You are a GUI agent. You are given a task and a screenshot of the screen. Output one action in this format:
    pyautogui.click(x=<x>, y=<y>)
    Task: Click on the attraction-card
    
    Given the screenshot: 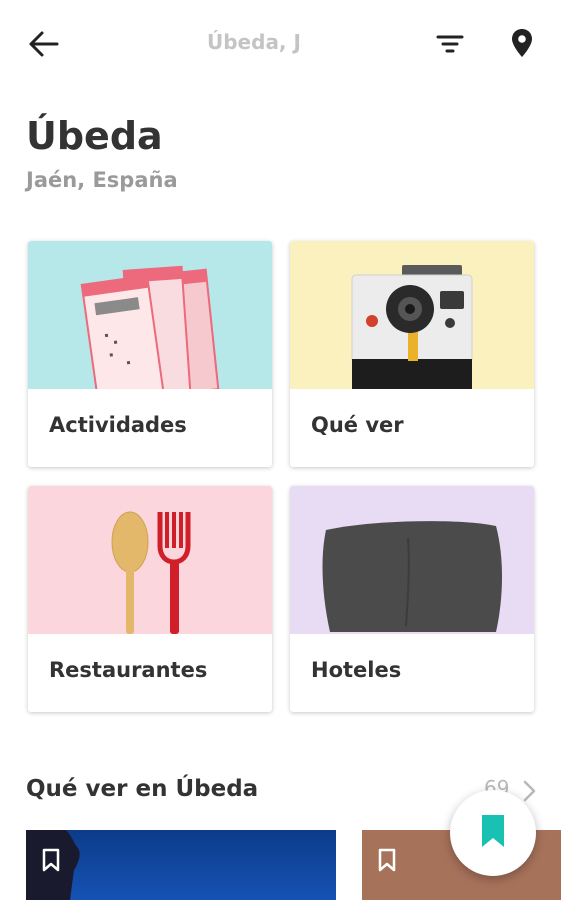 What is the action you would take?
    pyautogui.click(x=181, y=865)
    